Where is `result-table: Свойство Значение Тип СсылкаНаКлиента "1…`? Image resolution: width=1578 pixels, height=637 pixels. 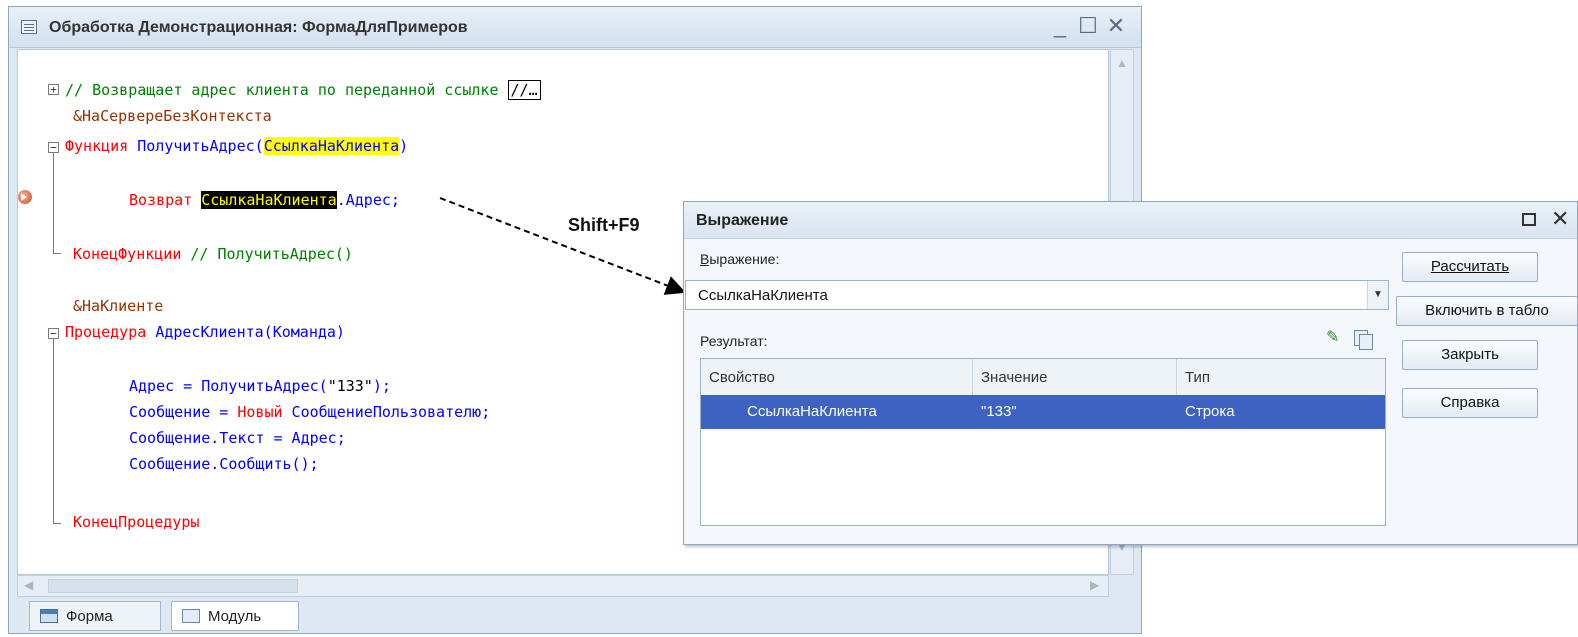 result-table: Свойство Значение Тип СсылкаНаКлиента "1… is located at coordinates (1043, 442).